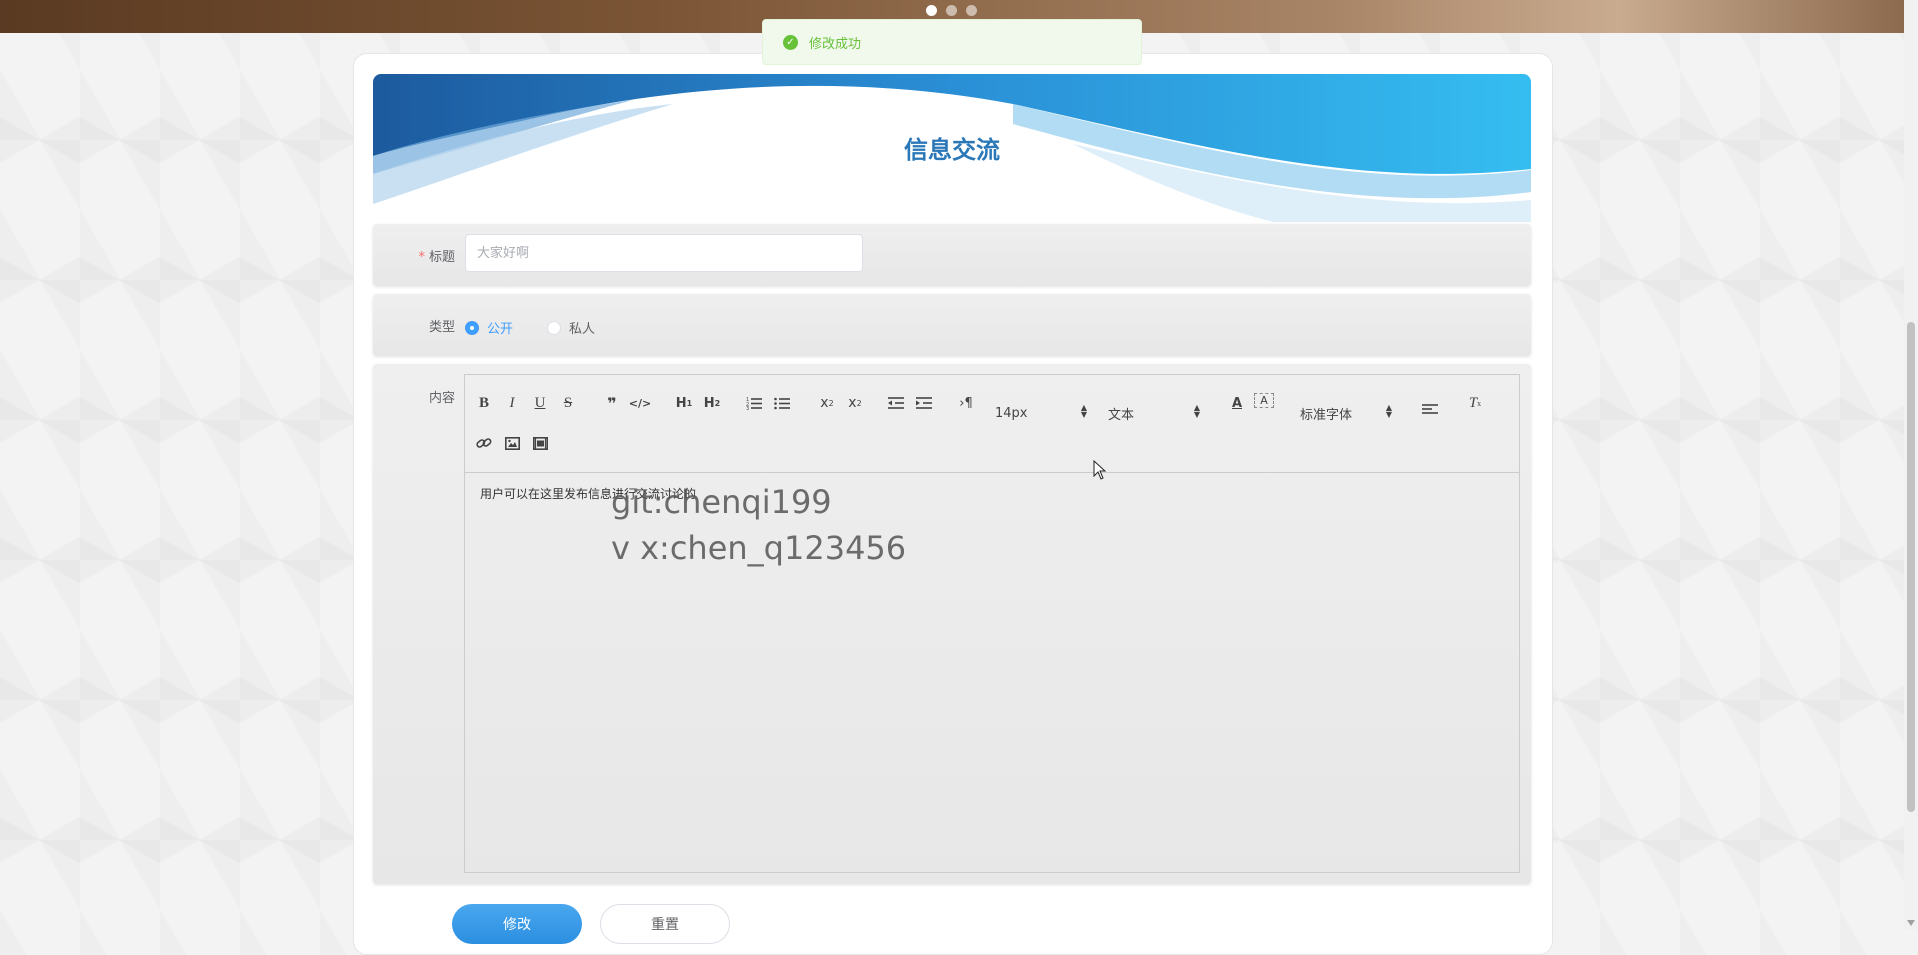 This screenshot has width=1918, height=955. What do you see at coordinates (421, 257) in the screenshot?
I see `required-mark: *` at bounding box center [421, 257].